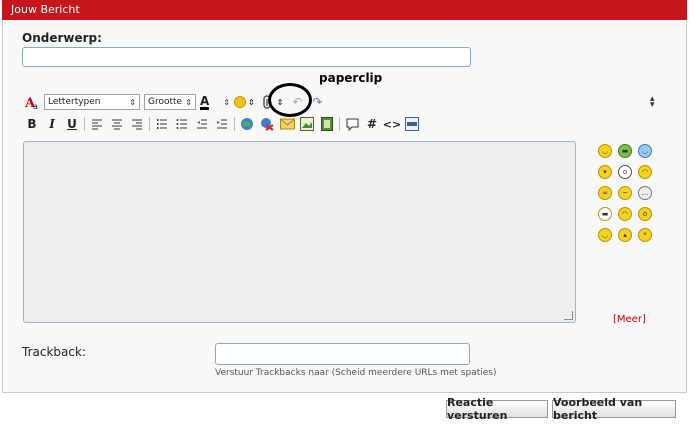  Describe the element at coordinates (267, 124) in the screenshot. I see `remove-link-icon` at that location.